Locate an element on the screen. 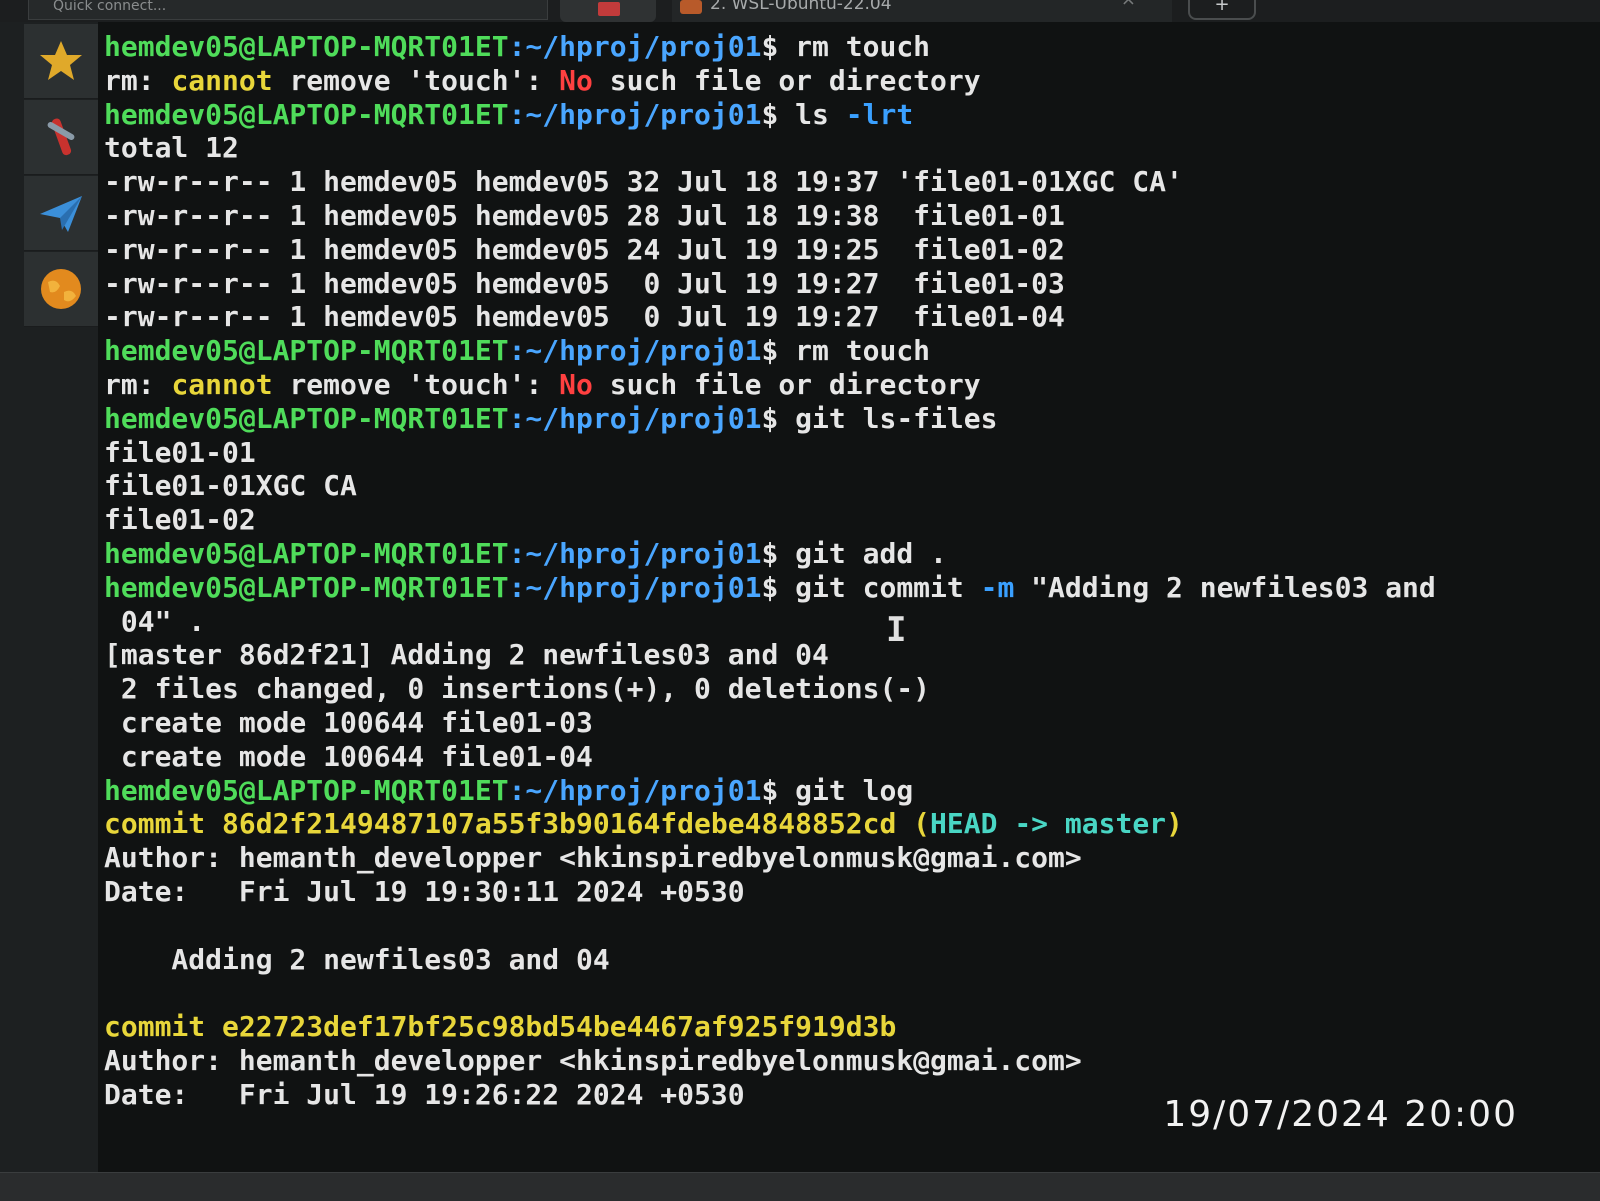 Image resolution: width=1600 pixels, height=1201 pixels. star-icon is located at coordinates (61, 60).